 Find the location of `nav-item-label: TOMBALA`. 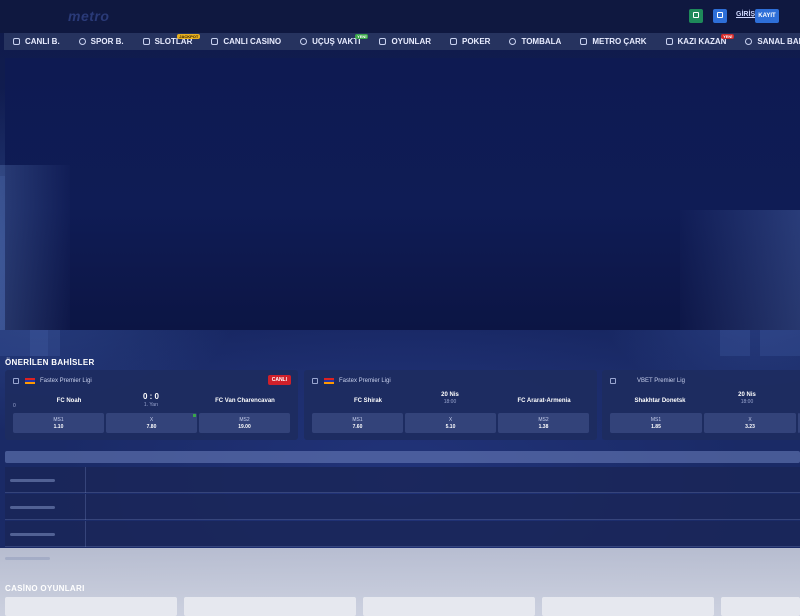

nav-item-label: TOMBALA is located at coordinates (541, 41).